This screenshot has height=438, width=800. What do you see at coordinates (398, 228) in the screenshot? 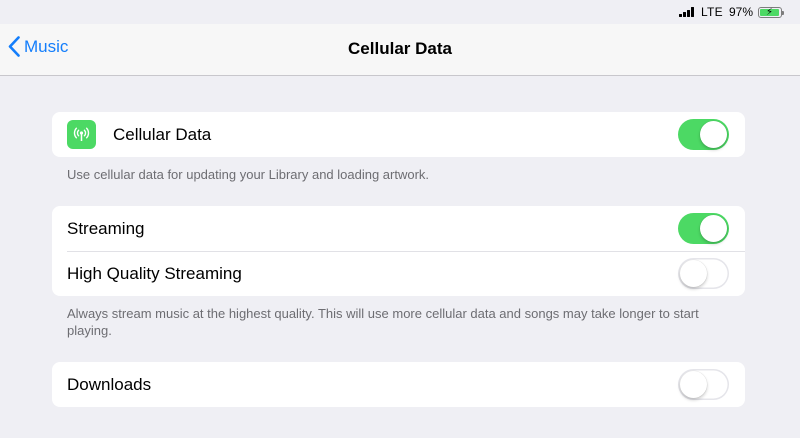
I see `streaming-row: Streaming` at bounding box center [398, 228].